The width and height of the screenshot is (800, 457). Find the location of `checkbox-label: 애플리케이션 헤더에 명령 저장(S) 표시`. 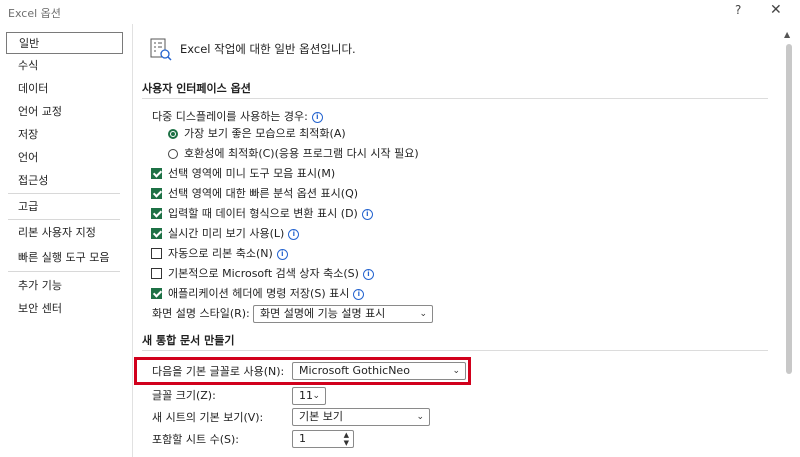

checkbox-label: 애플리케이션 헤더에 명령 저장(S) 표시 is located at coordinates (259, 293).